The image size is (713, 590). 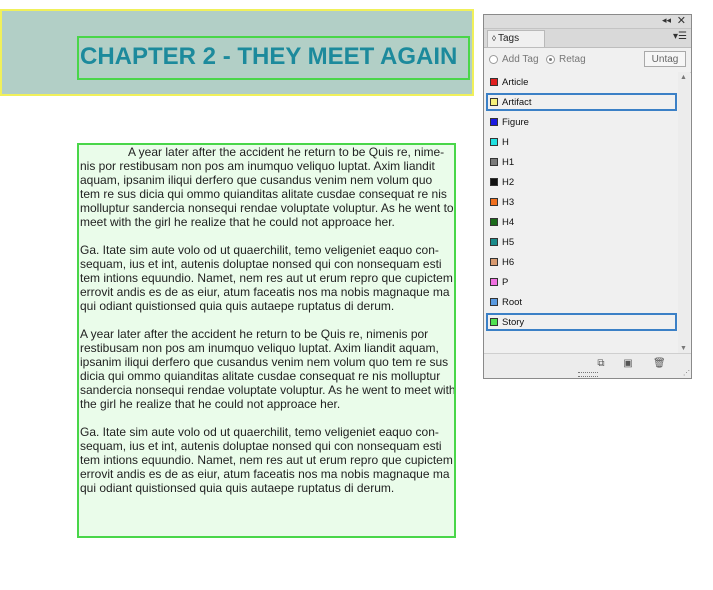 I want to click on close-panel-icon: ✕, so click(x=681, y=20).